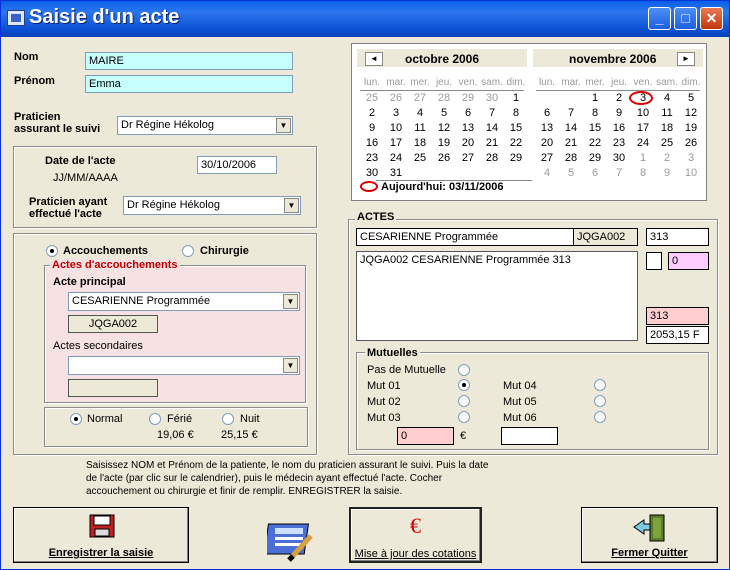 This screenshot has height=570, width=730. What do you see at coordinates (516, 98) in the screenshot?
I see `calendar-day-oct: 1` at bounding box center [516, 98].